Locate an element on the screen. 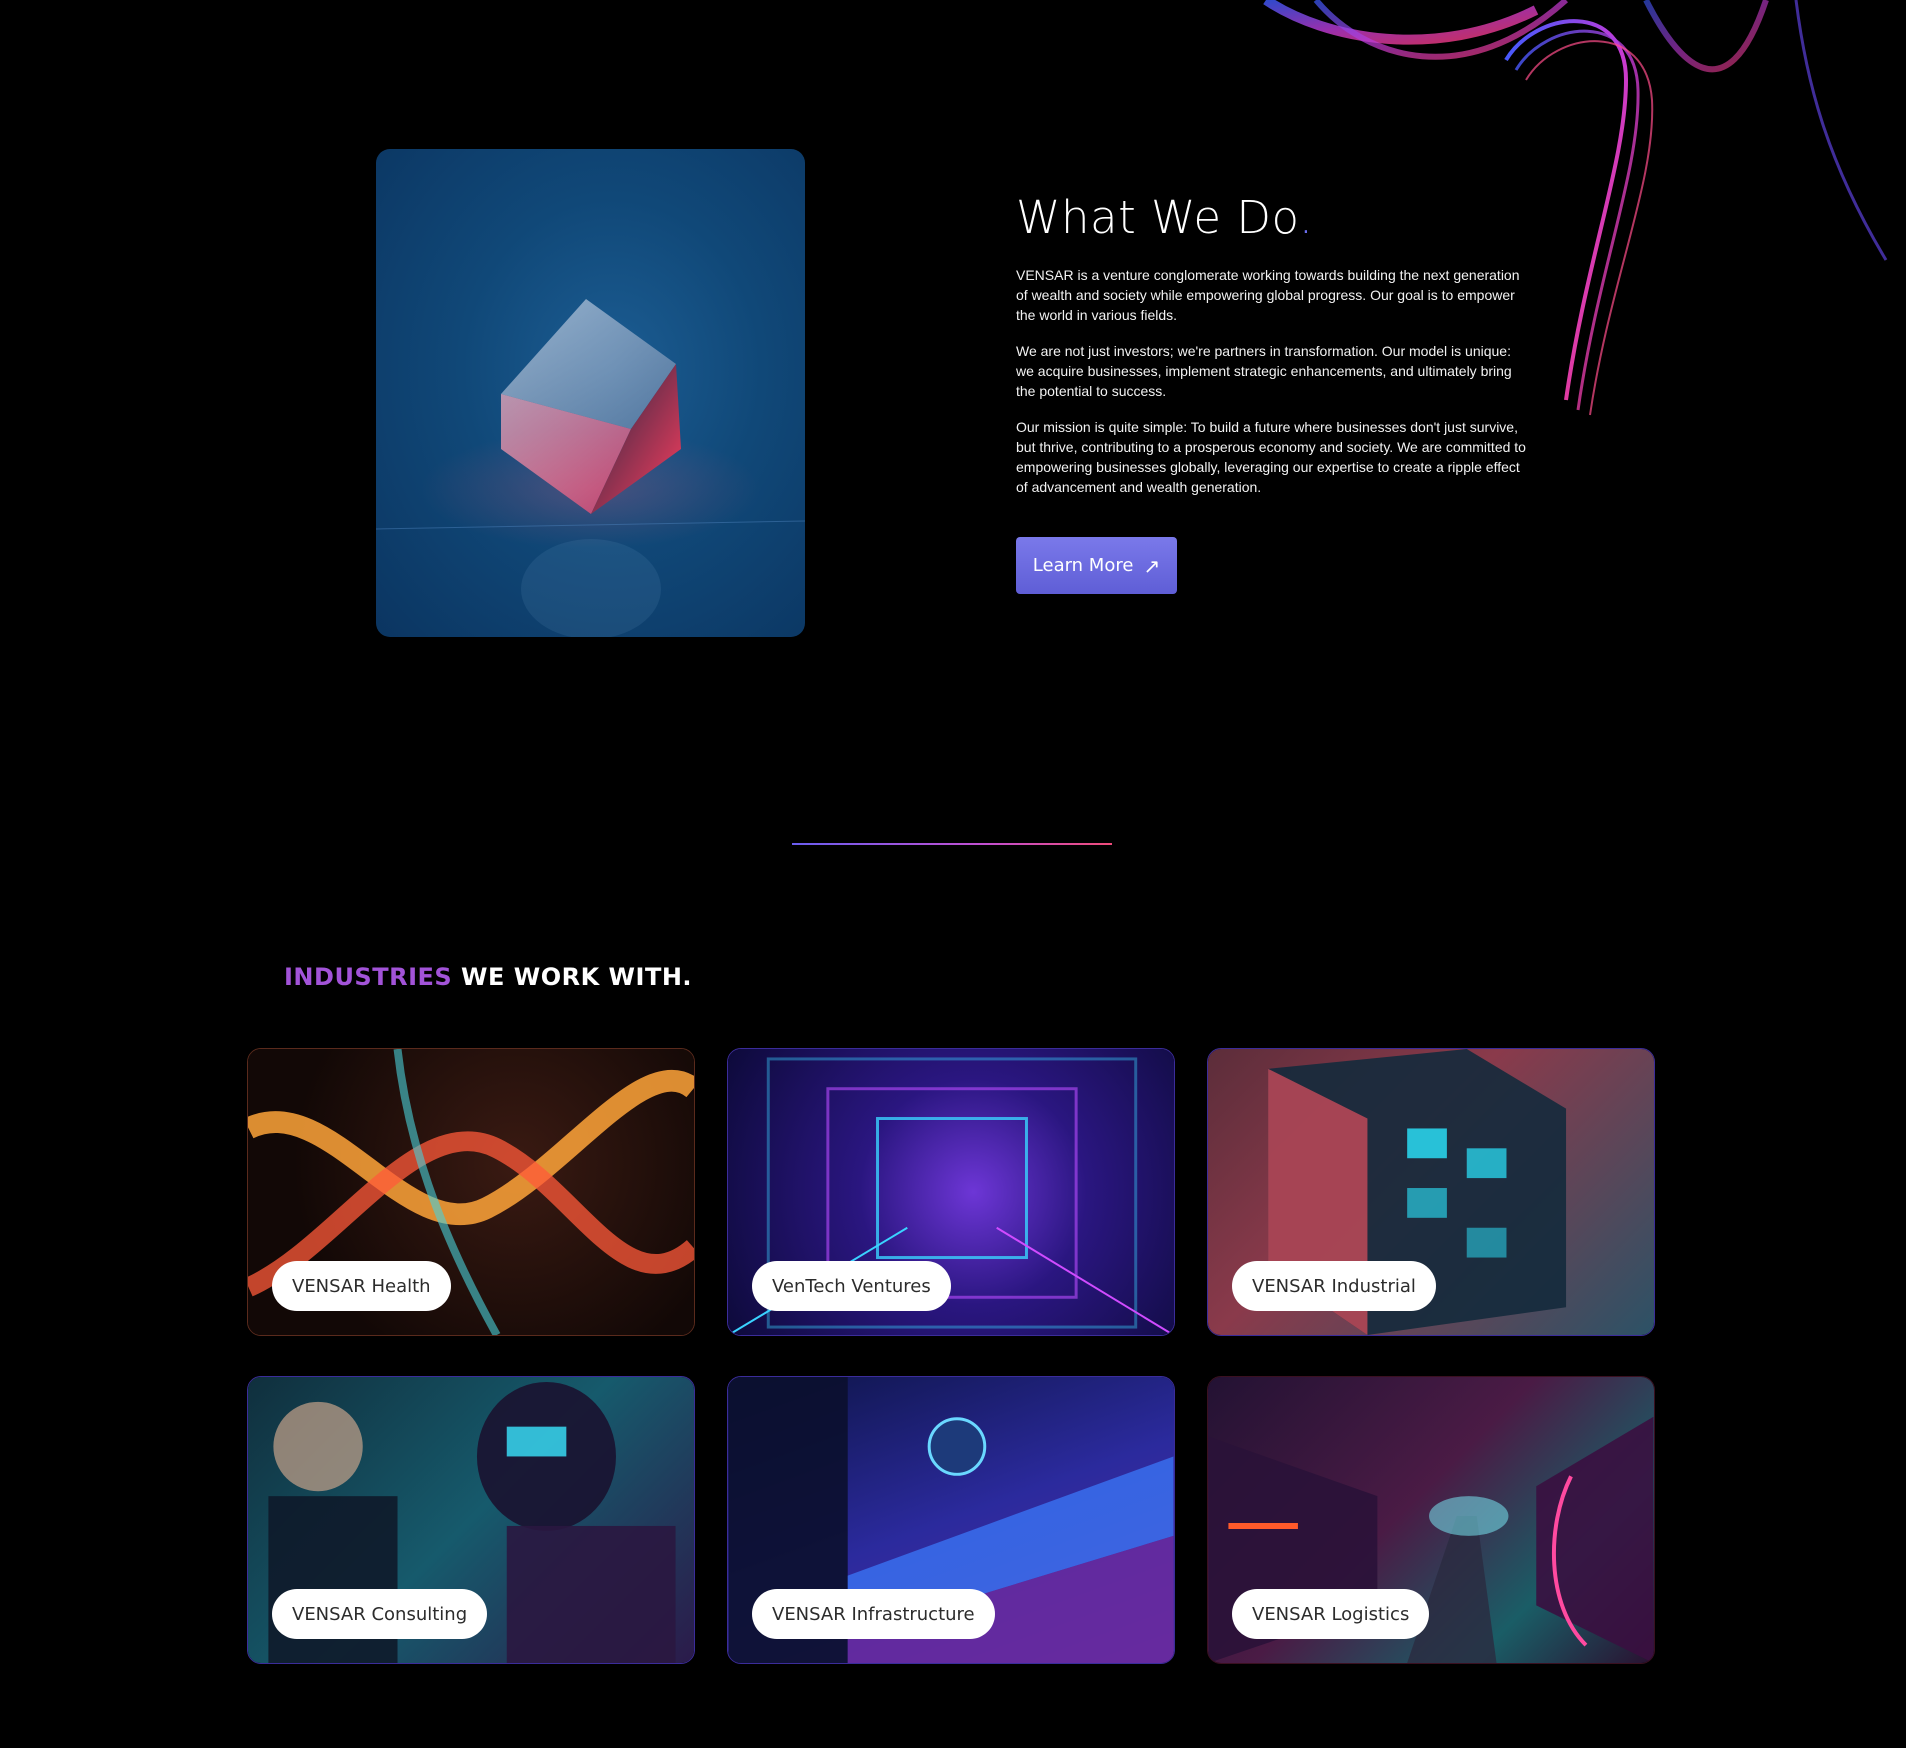 This screenshot has height=1748, width=1906. industry-card-infrastructure: VENSAR Infrastructure is located at coordinates (951, 1520).